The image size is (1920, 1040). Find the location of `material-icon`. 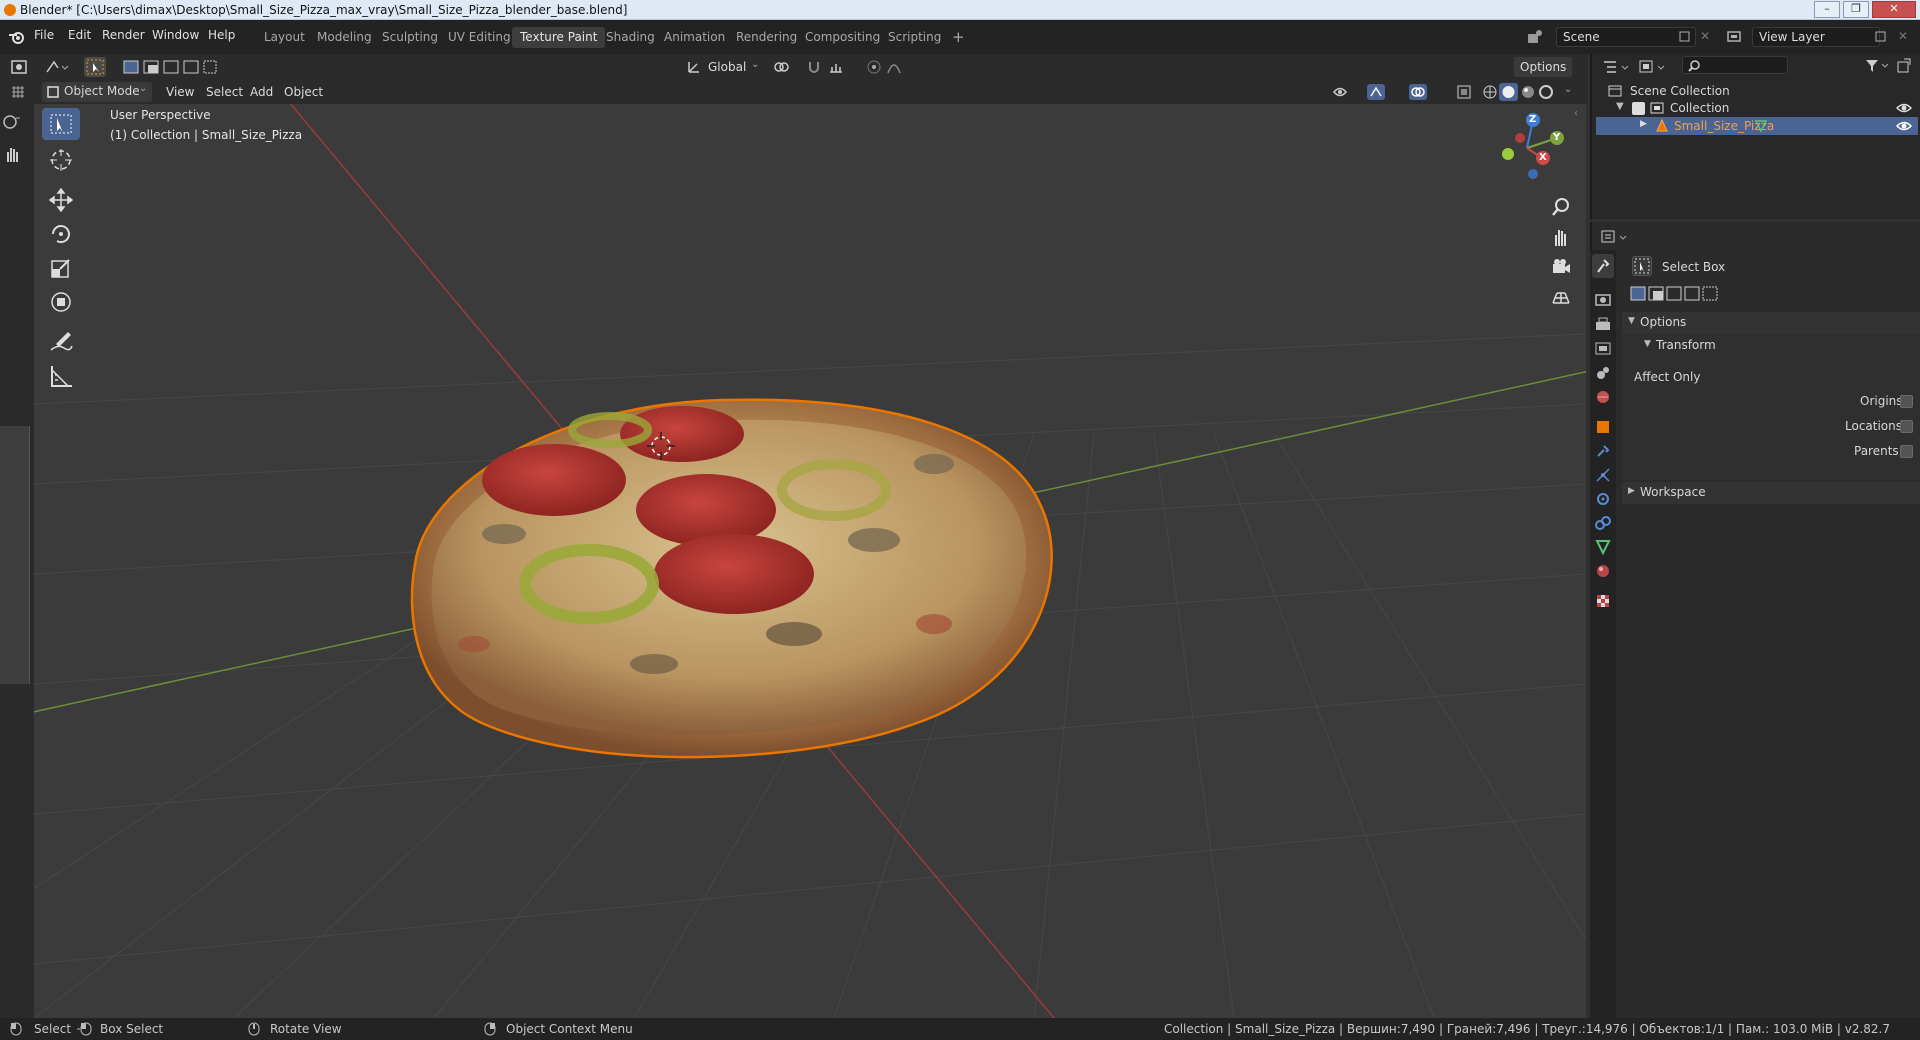

material-icon is located at coordinates (1603, 571).